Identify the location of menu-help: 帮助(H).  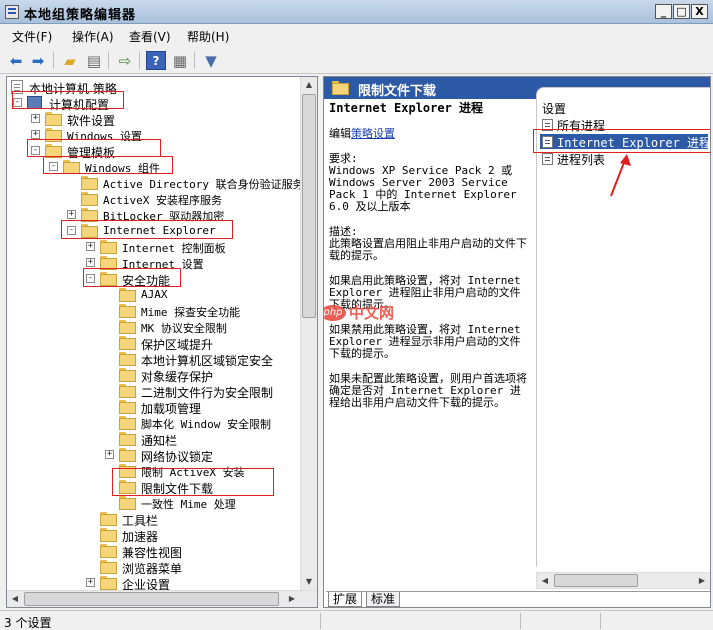
(208, 36).